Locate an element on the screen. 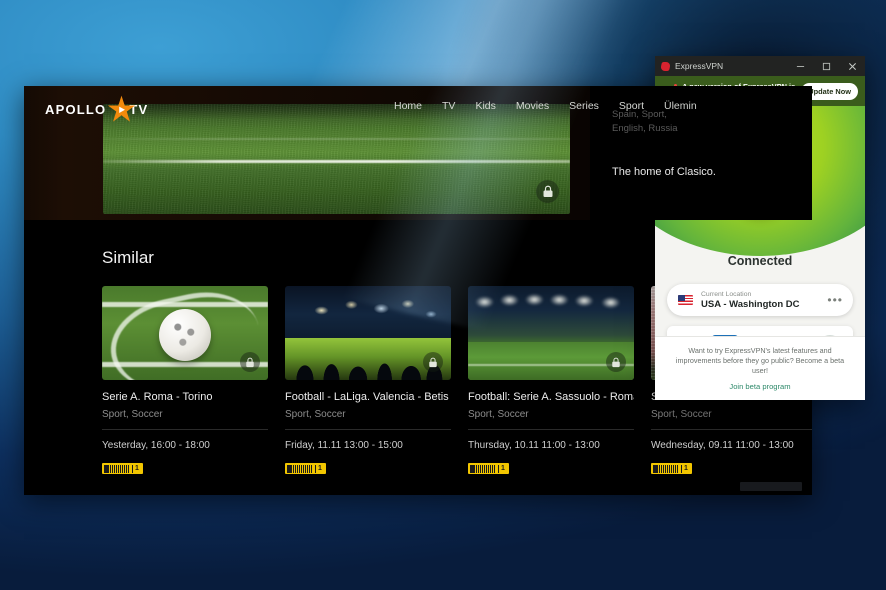 This screenshot has height=590, width=886. location-texts: Current Location USA - Washington DC is located at coordinates (760, 300).